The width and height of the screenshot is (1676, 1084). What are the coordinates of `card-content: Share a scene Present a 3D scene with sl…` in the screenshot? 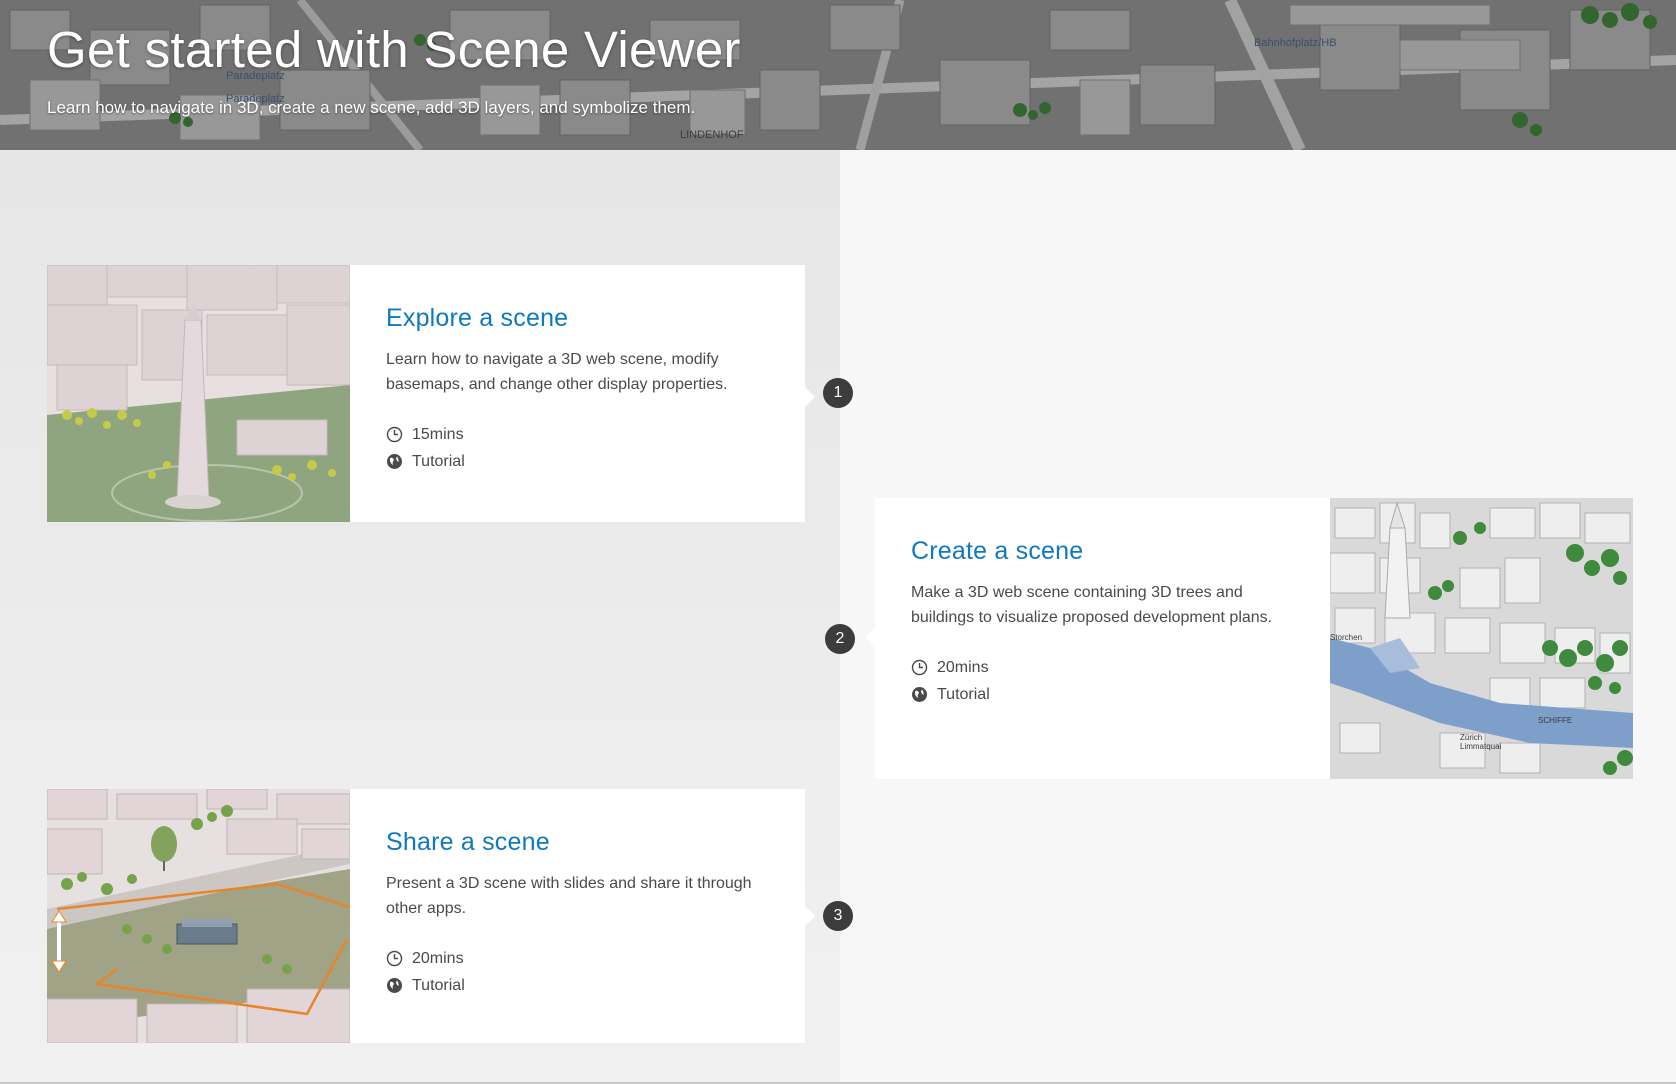 It's located at (577, 916).